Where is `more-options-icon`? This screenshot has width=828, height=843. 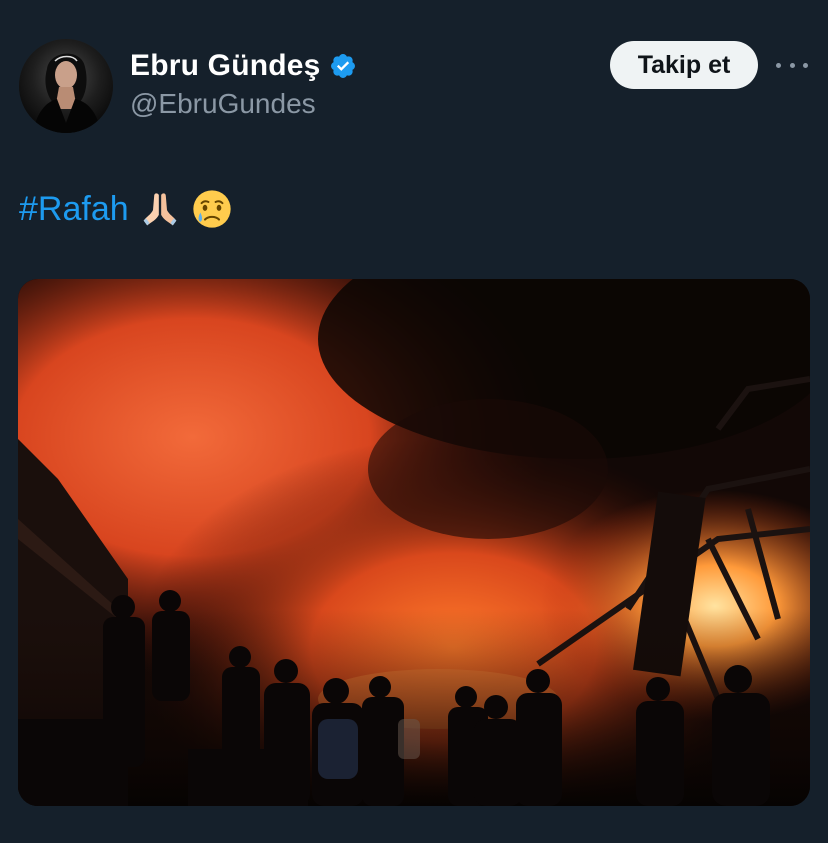 more-options-icon is located at coordinates (792, 65).